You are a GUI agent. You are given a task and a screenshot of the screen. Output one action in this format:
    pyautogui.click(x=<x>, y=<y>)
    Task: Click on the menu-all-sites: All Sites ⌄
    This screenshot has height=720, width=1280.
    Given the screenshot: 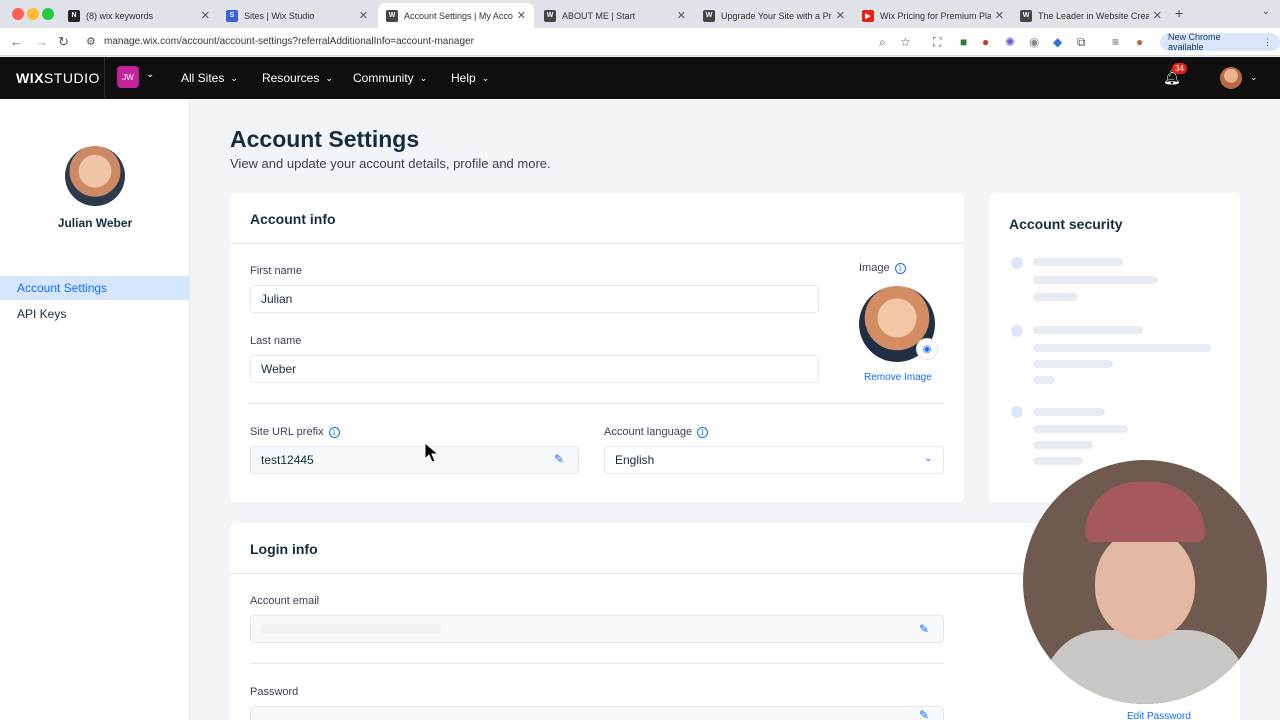 What is the action you would take?
    pyautogui.click(x=209, y=78)
    